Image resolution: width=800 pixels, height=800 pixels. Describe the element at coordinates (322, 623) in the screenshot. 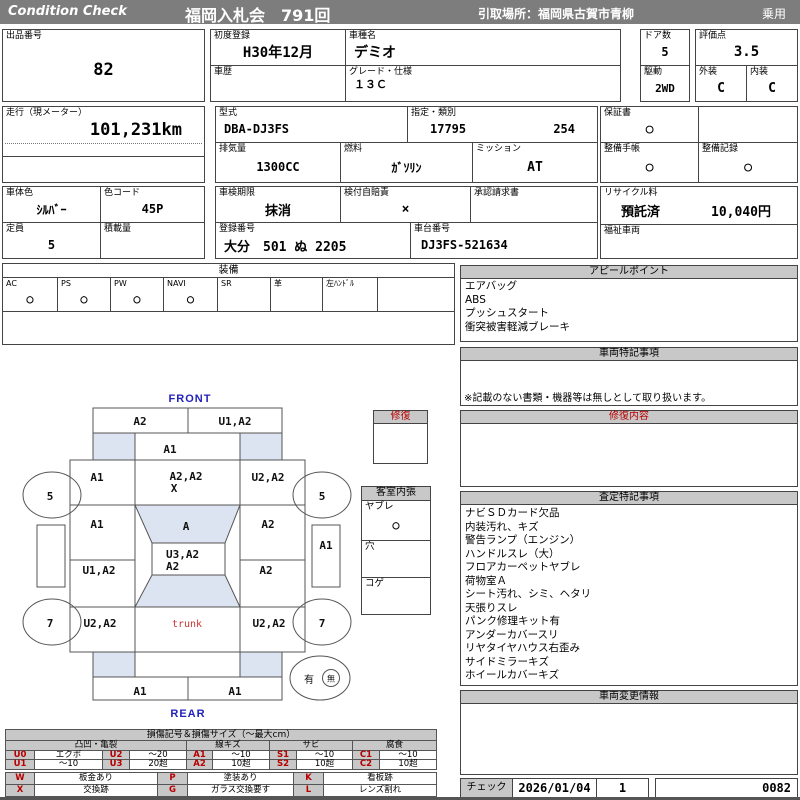

I see `wheel-rr-size: 7` at that location.